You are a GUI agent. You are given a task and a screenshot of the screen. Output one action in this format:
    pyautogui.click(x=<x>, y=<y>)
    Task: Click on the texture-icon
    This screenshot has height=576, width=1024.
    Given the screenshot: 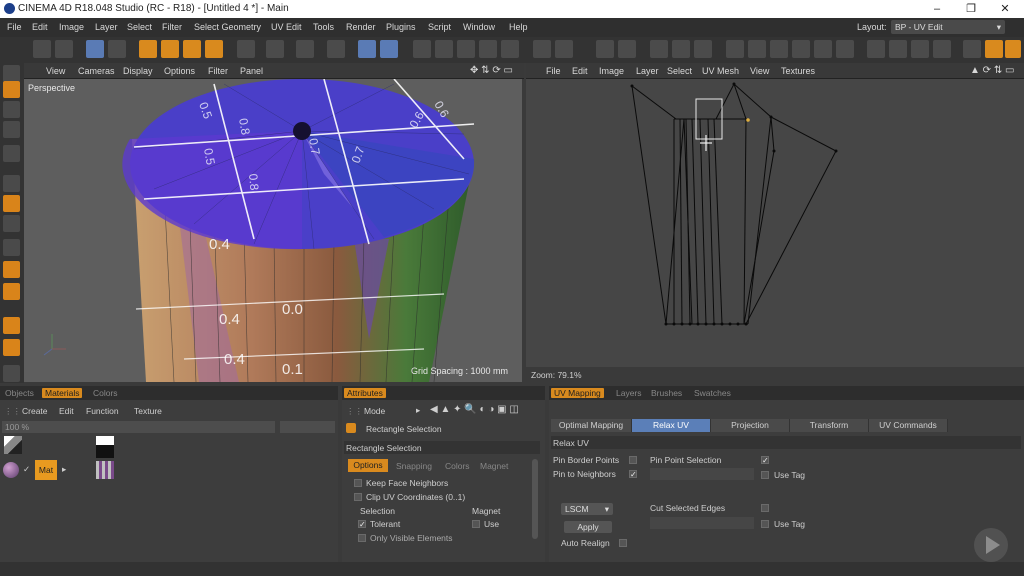 What is the action you would take?
    pyautogui.click(x=627, y=49)
    